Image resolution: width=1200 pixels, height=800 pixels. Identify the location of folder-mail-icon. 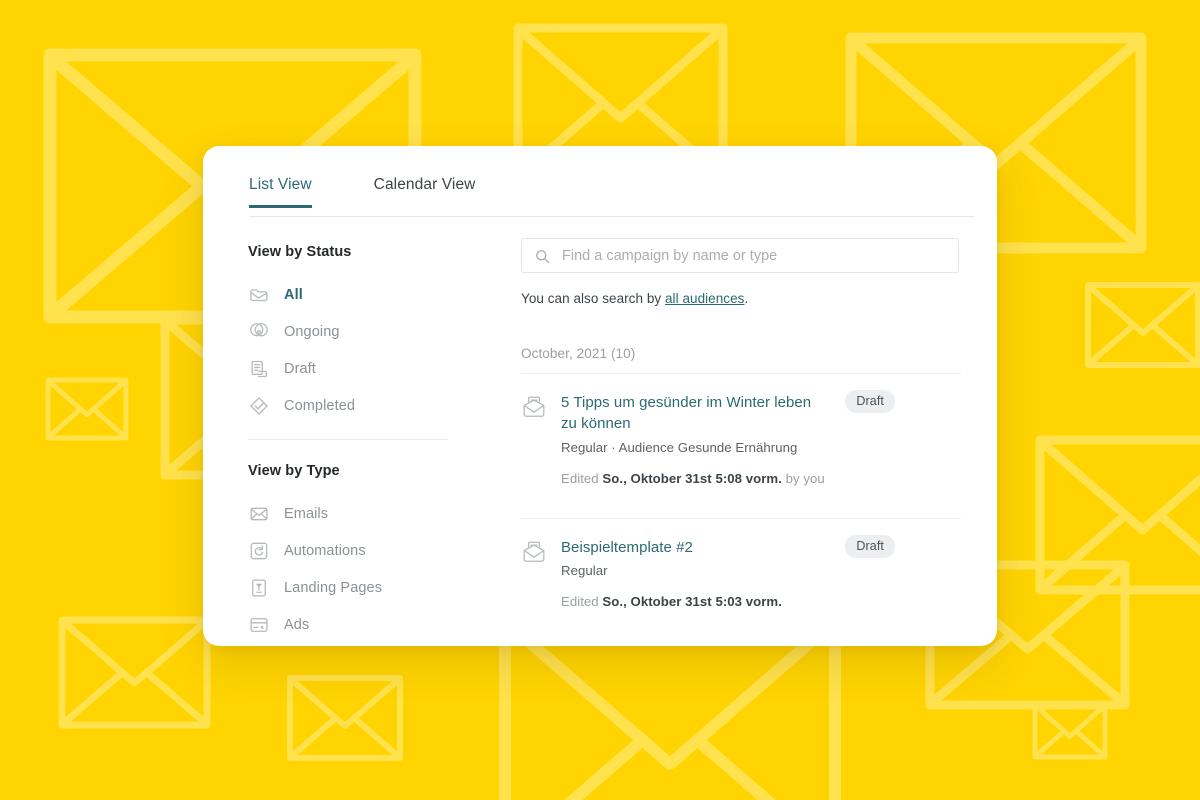
(259, 295).